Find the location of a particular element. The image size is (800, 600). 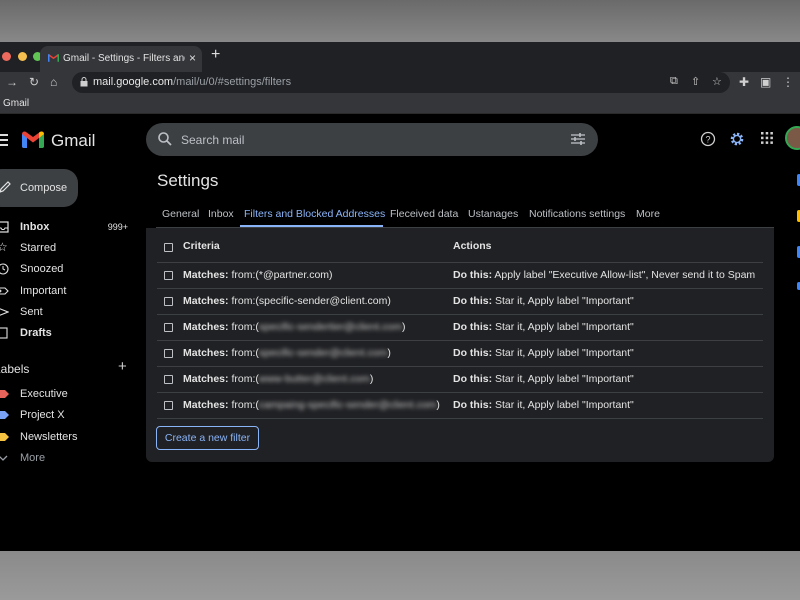

side-panel-icon: ▣ is located at coordinates (765, 82).